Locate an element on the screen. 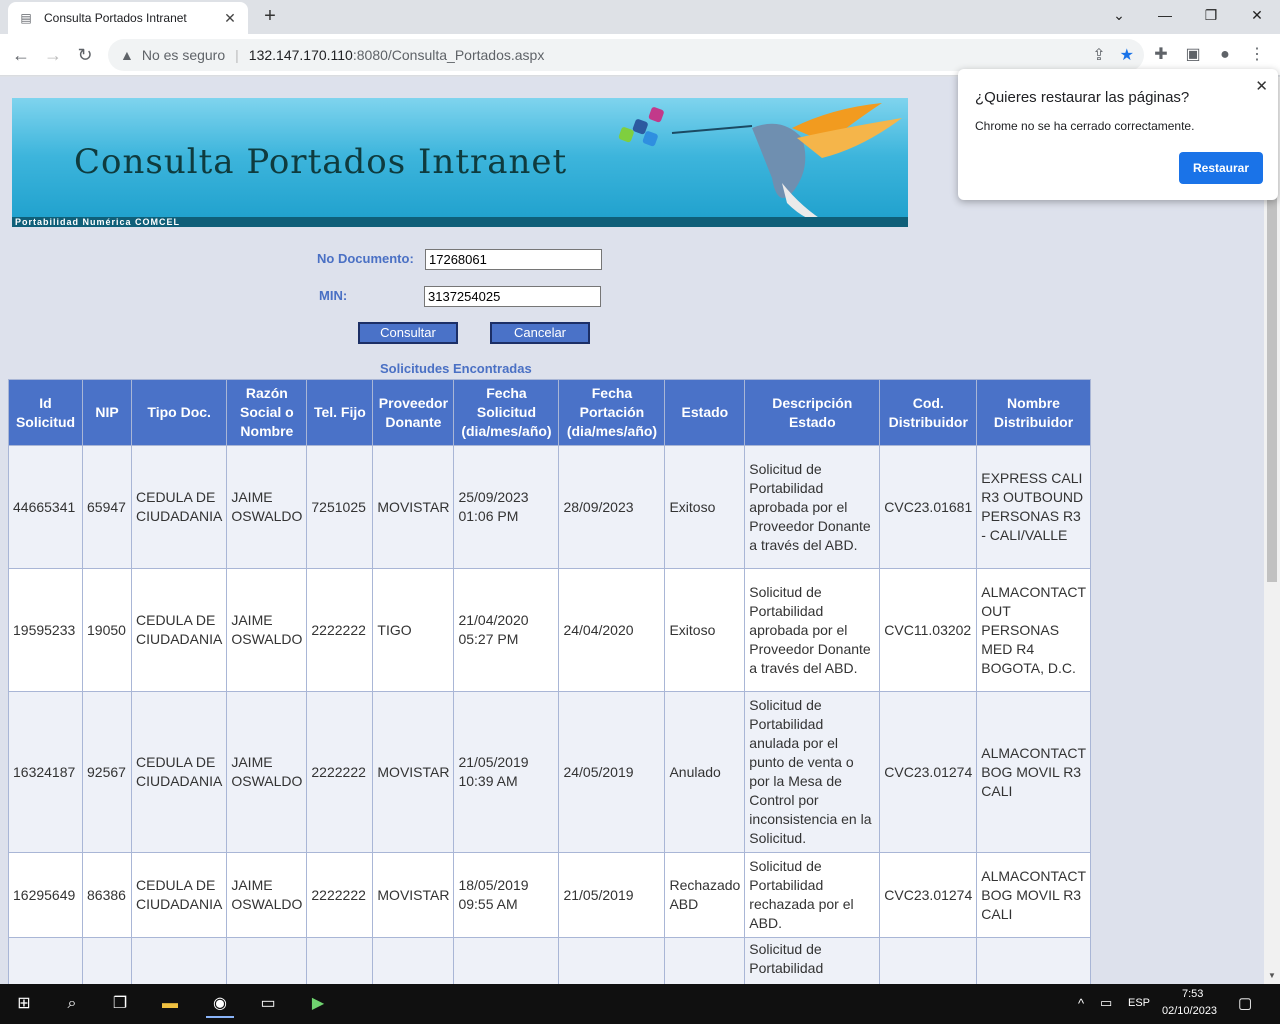 The width and height of the screenshot is (1280, 1024). warning-icon: ▲ is located at coordinates (127, 55).